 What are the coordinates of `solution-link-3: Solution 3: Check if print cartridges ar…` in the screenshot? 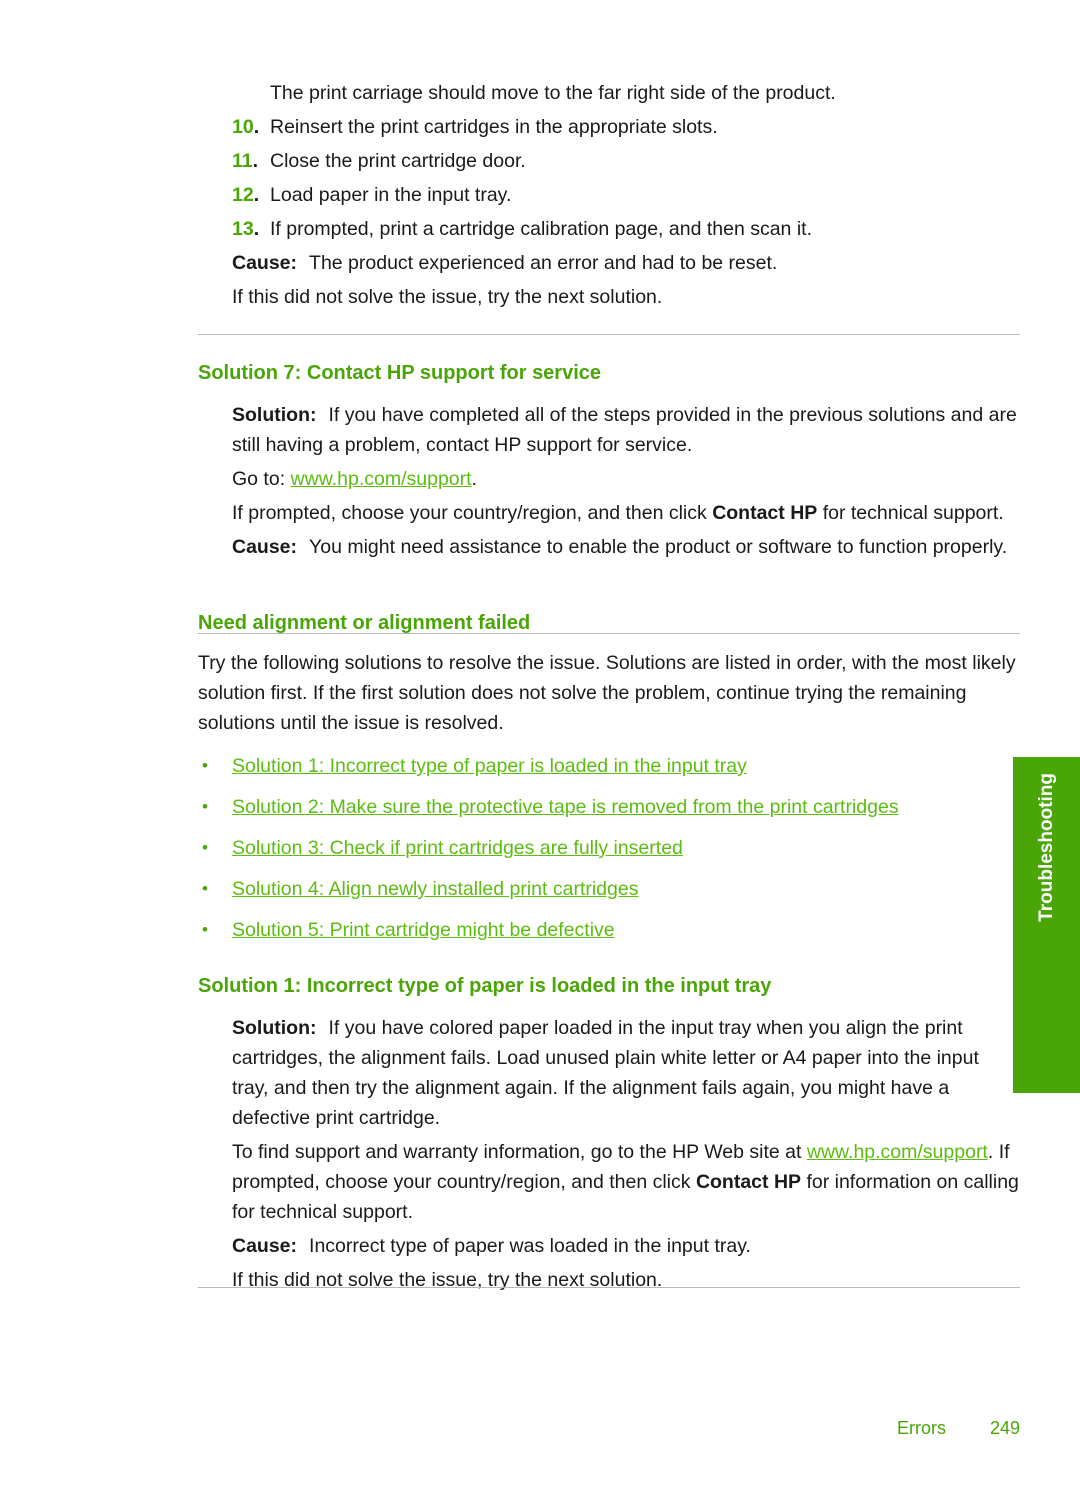 It's located at (457, 848).